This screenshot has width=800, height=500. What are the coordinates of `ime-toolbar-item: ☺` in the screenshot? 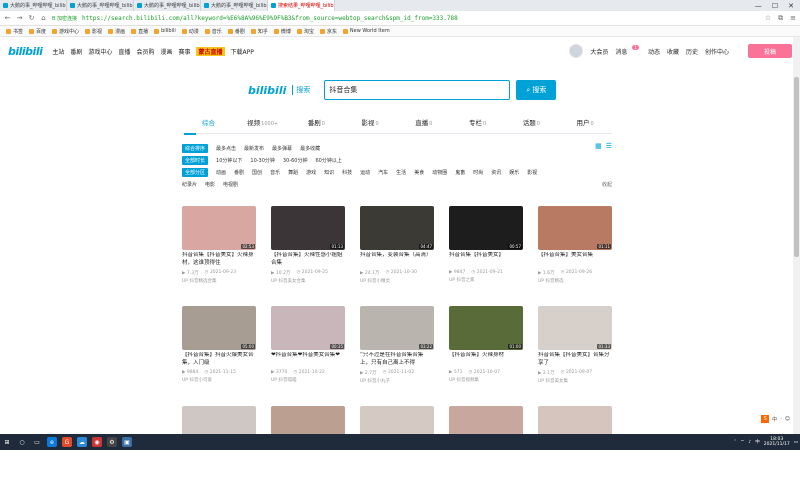 It's located at (787, 419).